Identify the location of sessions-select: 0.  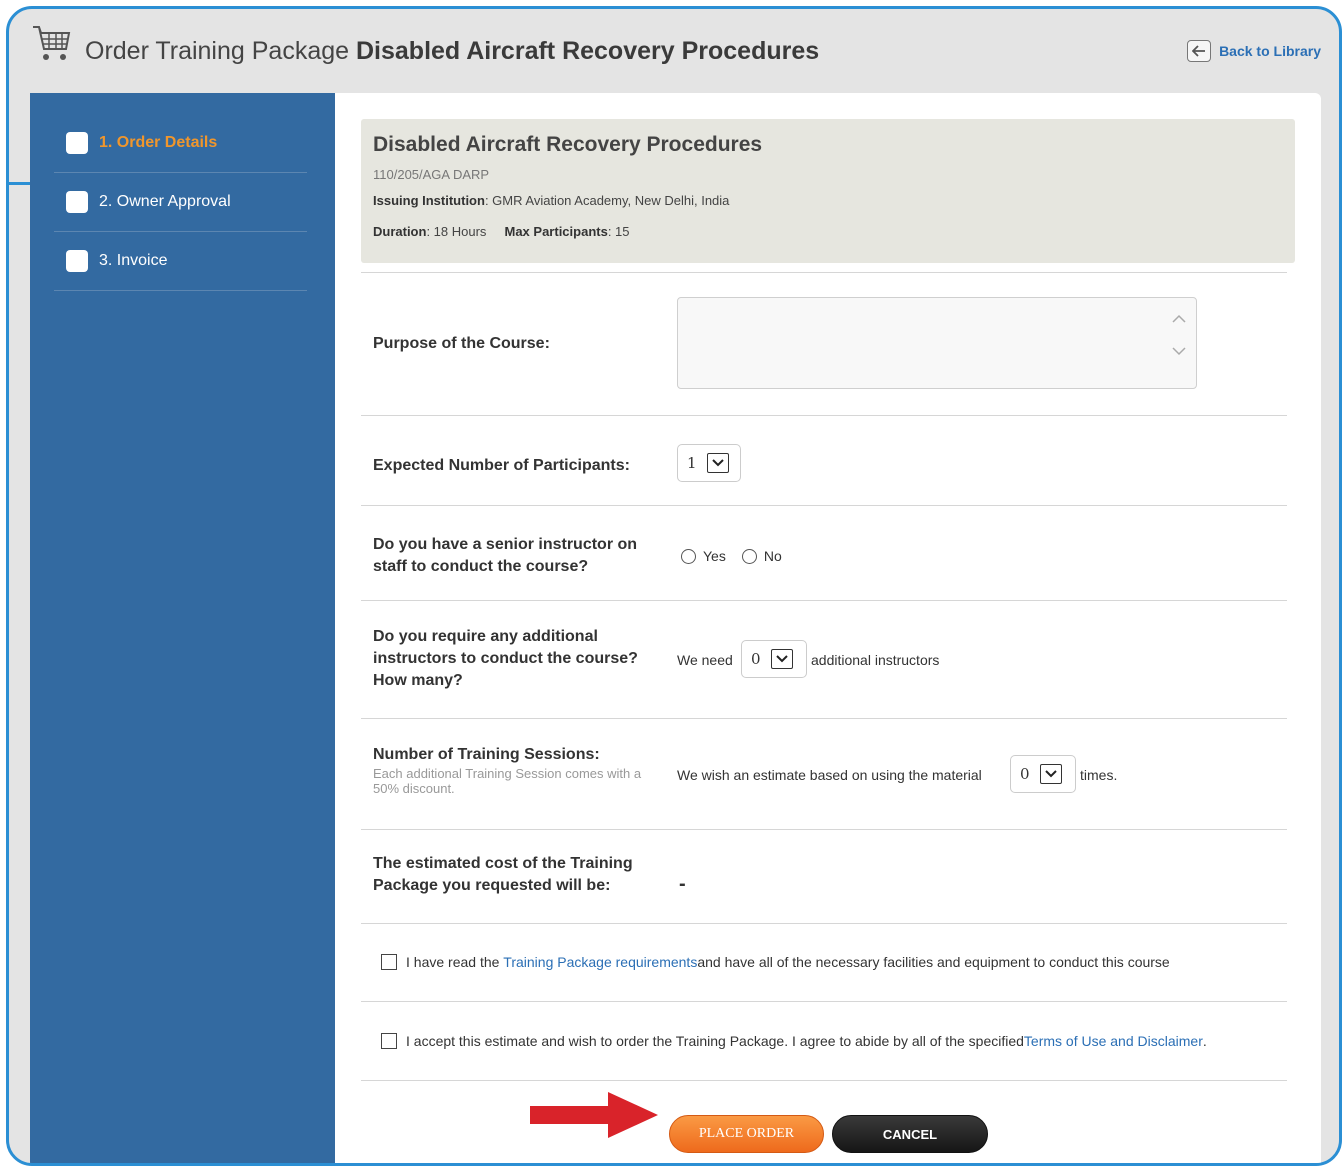
(1043, 774).